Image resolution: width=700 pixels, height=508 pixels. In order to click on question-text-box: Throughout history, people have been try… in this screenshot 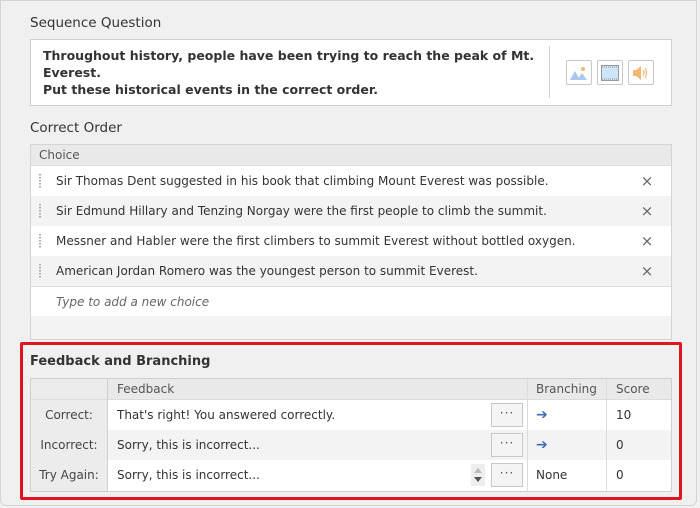, I will do `click(351, 72)`.